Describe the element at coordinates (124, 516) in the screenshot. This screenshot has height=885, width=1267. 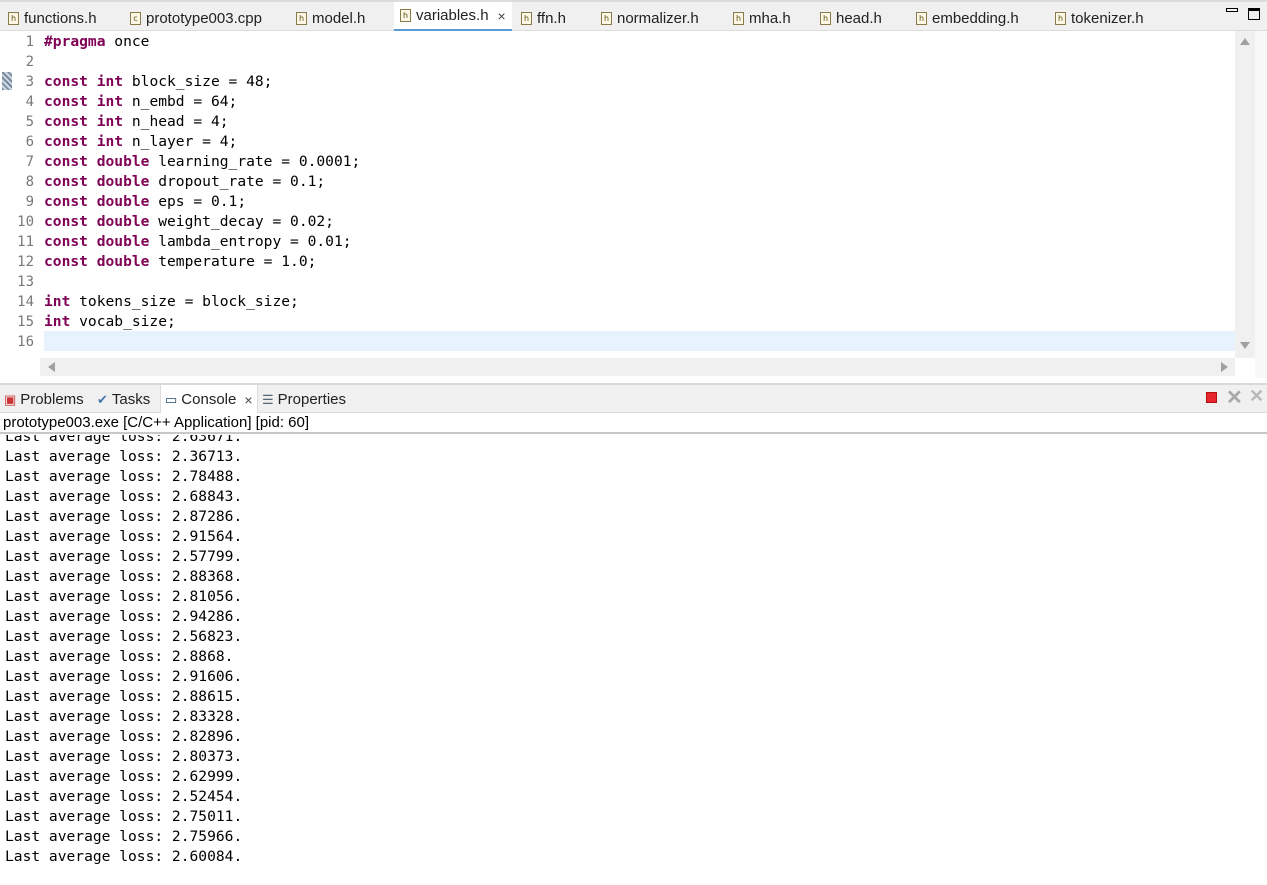
I see `console-line: Last average loss: 2.87286.` at that location.